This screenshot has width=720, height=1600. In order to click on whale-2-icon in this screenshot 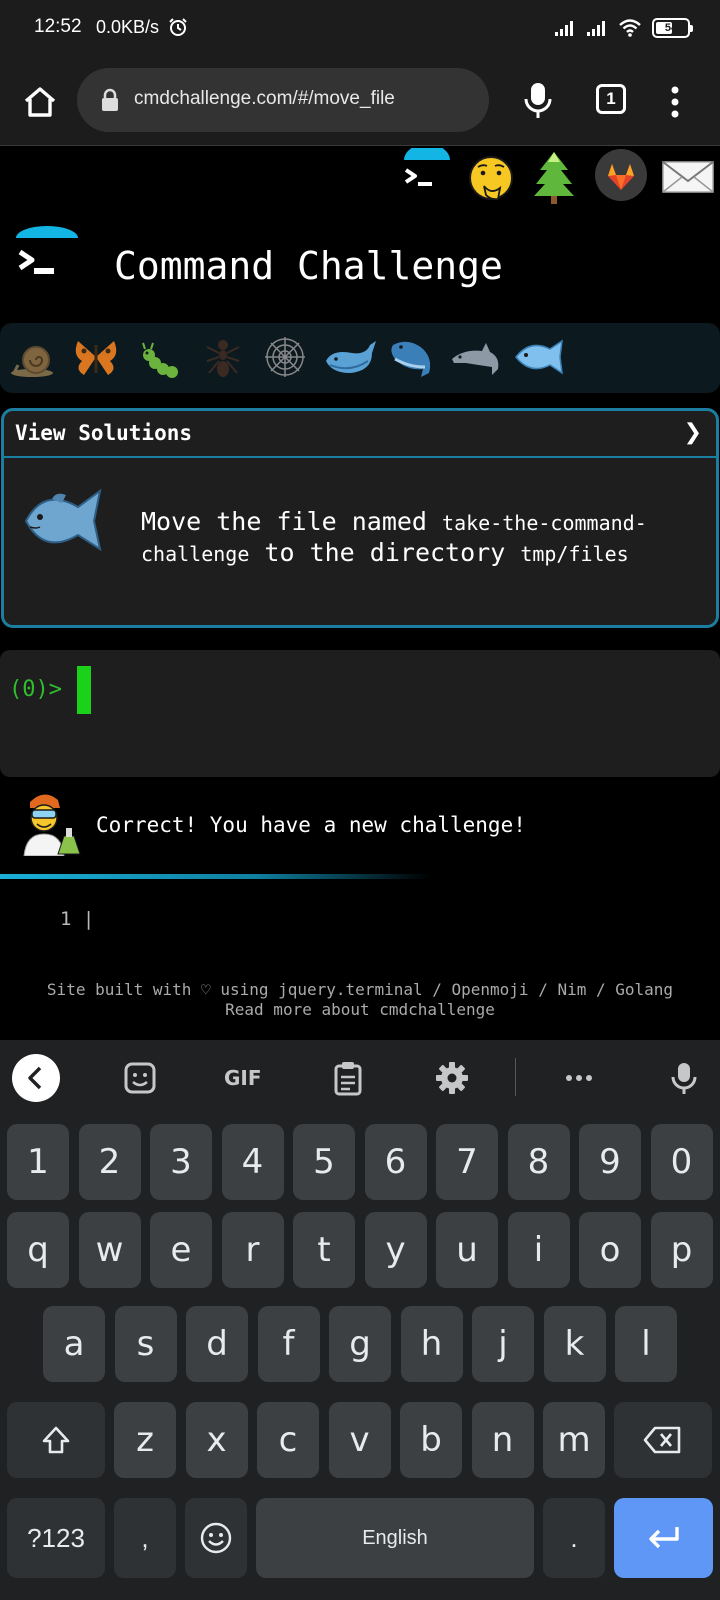, I will do `click(411, 357)`.